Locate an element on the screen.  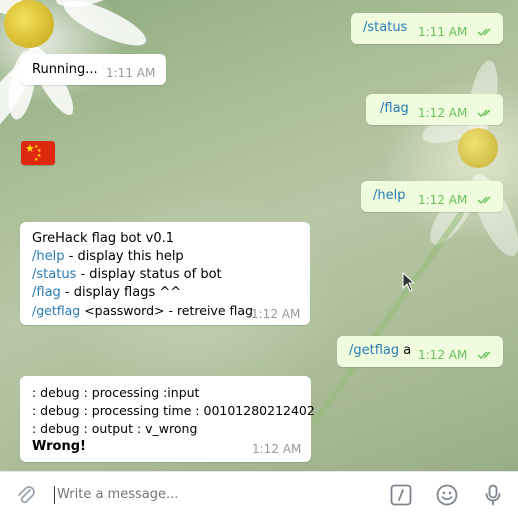
message-outgoing: /flag 1:12 AM is located at coordinates (434, 109).